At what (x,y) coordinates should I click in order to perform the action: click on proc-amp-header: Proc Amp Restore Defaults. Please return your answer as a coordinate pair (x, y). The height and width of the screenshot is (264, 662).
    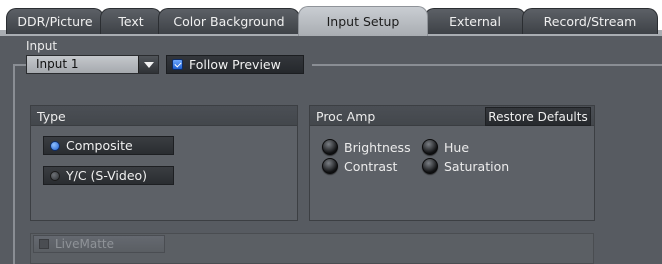
    Looking at the image, I should click on (452, 116).